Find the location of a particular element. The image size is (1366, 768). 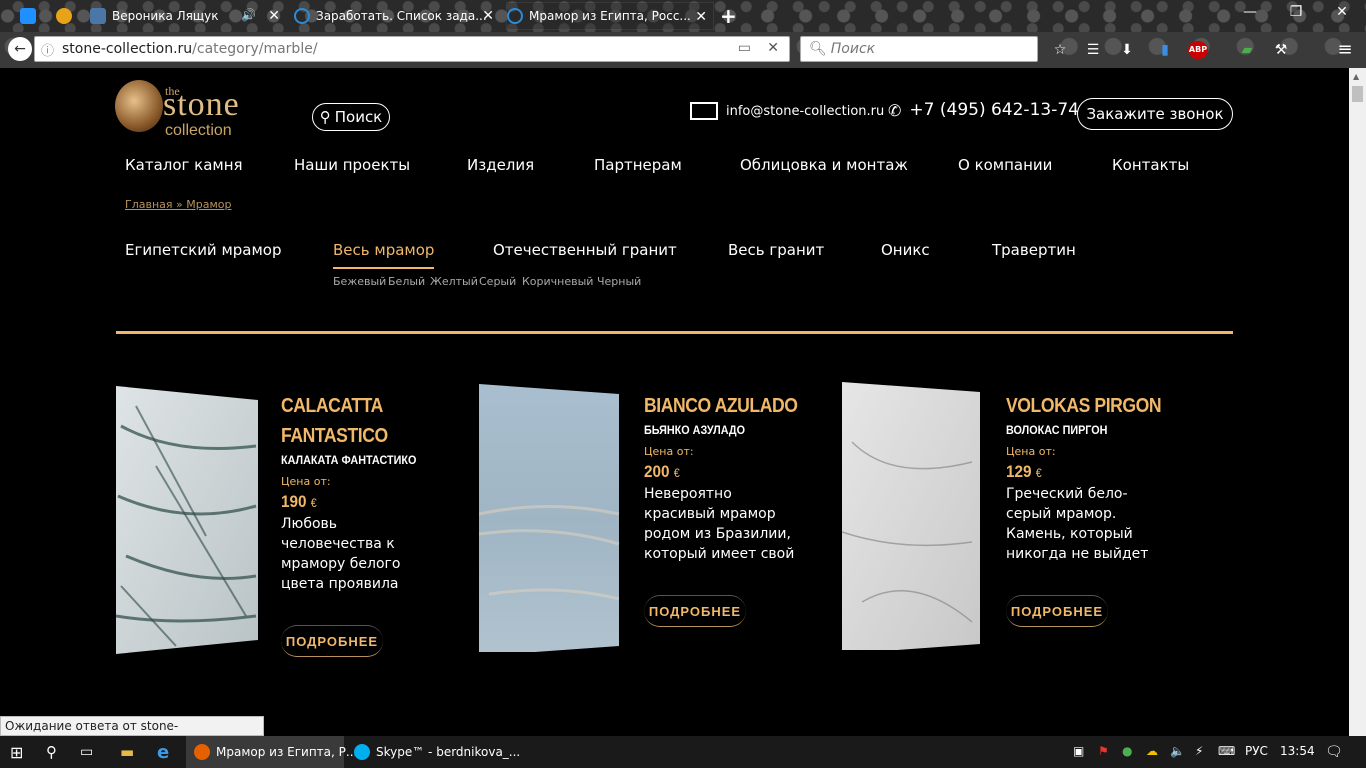

volume-icon: 🔈 is located at coordinates (1177, 751).